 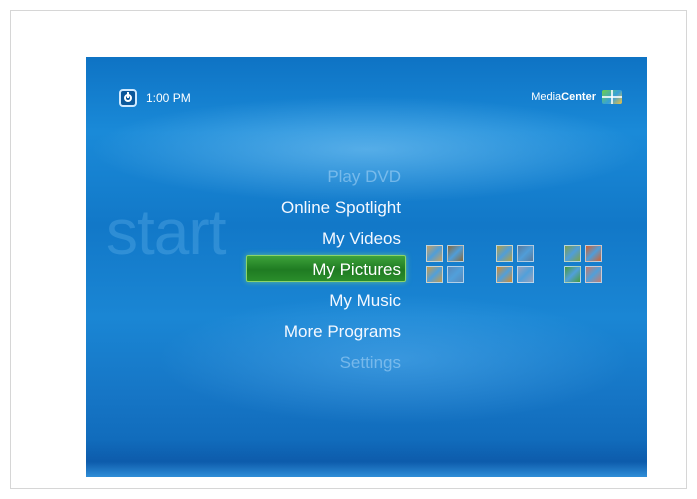 What do you see at coordinates (341, 238) in the screenshot?
I see `menu-item-my-videos: My Videos` at bounding box center [341, 238].